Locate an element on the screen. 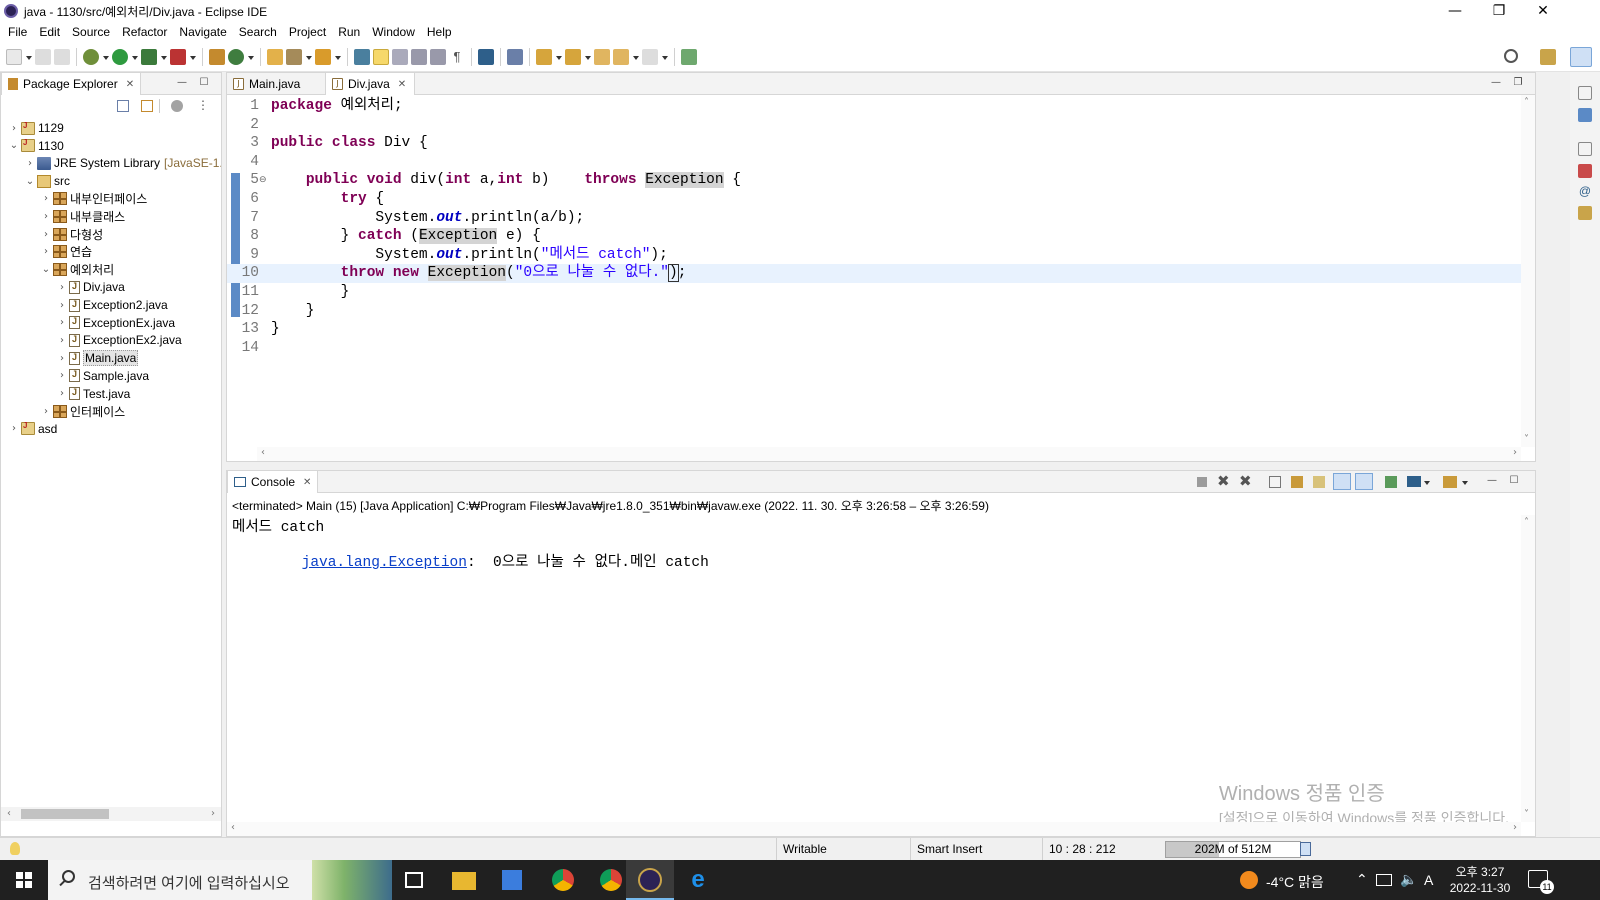 The width and height of the screenshot is (1600, 900). maximize-view-icon: ❐ is located at coordinates (1518, 83).